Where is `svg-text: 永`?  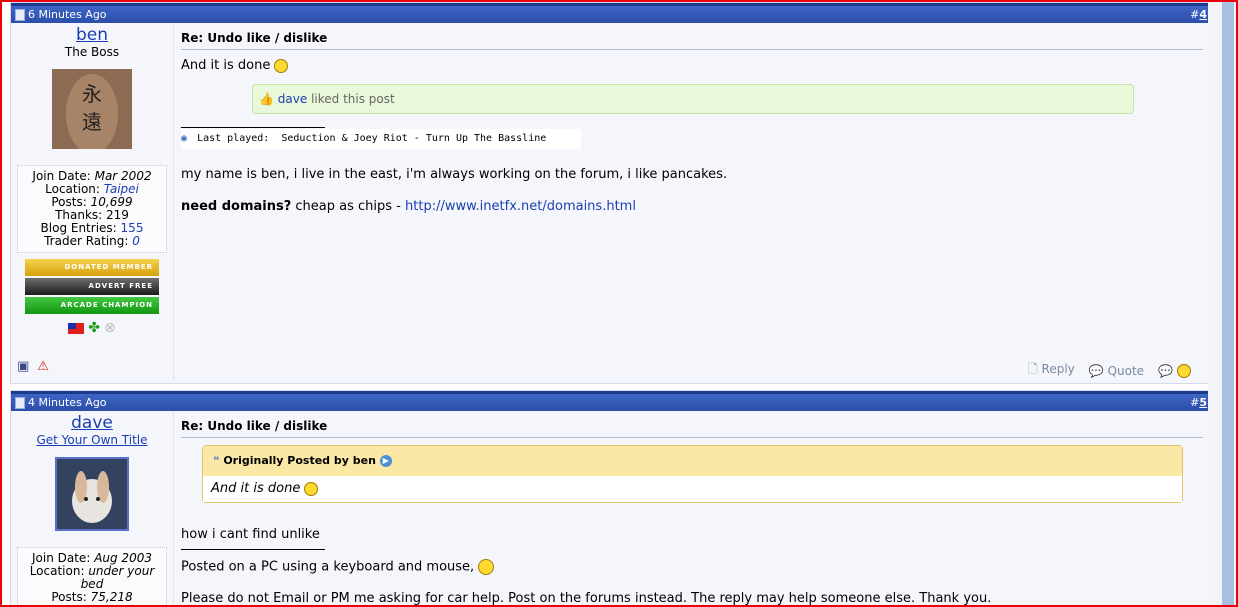 svg-text: 永 is located at coordinates (92, 94).